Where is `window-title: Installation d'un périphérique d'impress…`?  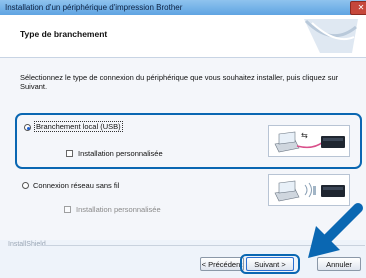 window-title: Installation d'un périphérique d'impress… is located at coordinates (94, 7).